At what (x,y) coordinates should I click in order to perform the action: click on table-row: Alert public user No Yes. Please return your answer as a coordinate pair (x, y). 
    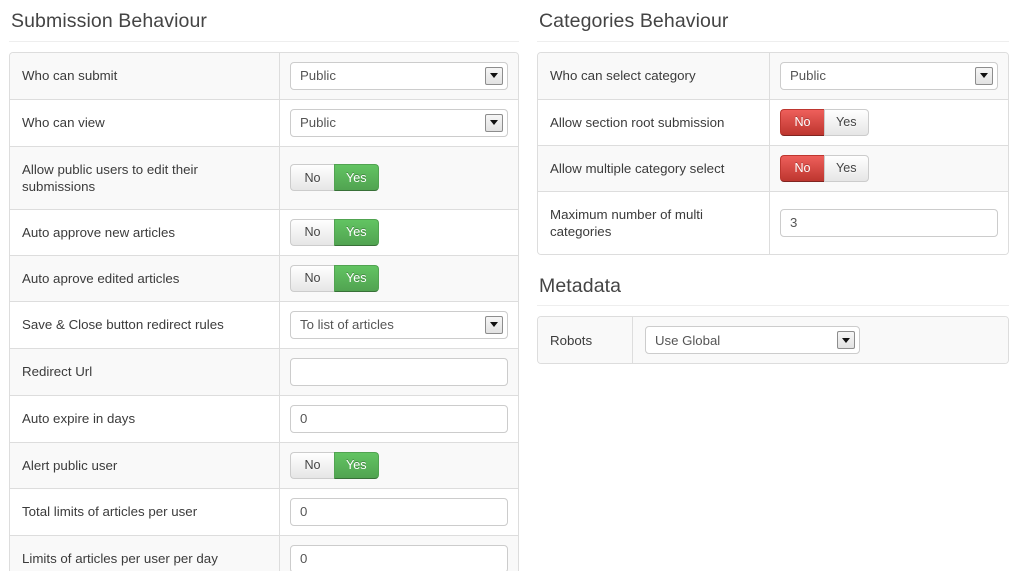
    Looking at the image, I should click on (264, 464).